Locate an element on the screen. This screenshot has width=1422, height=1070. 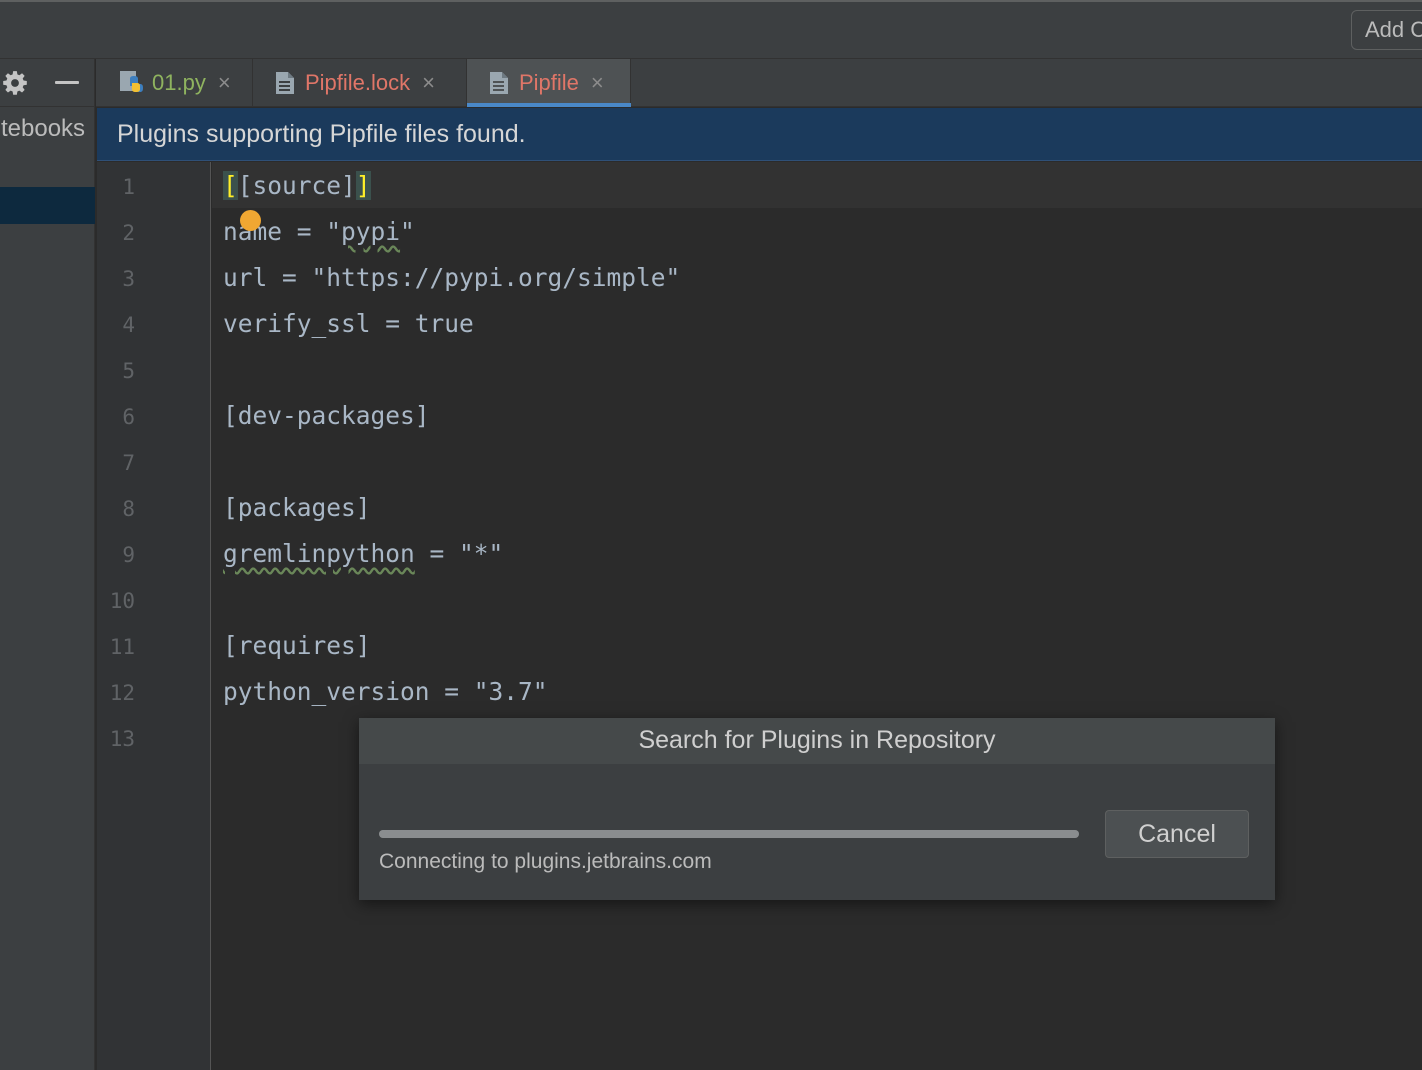
code-line: [dev-packages] is located at coordinates (326, 415).